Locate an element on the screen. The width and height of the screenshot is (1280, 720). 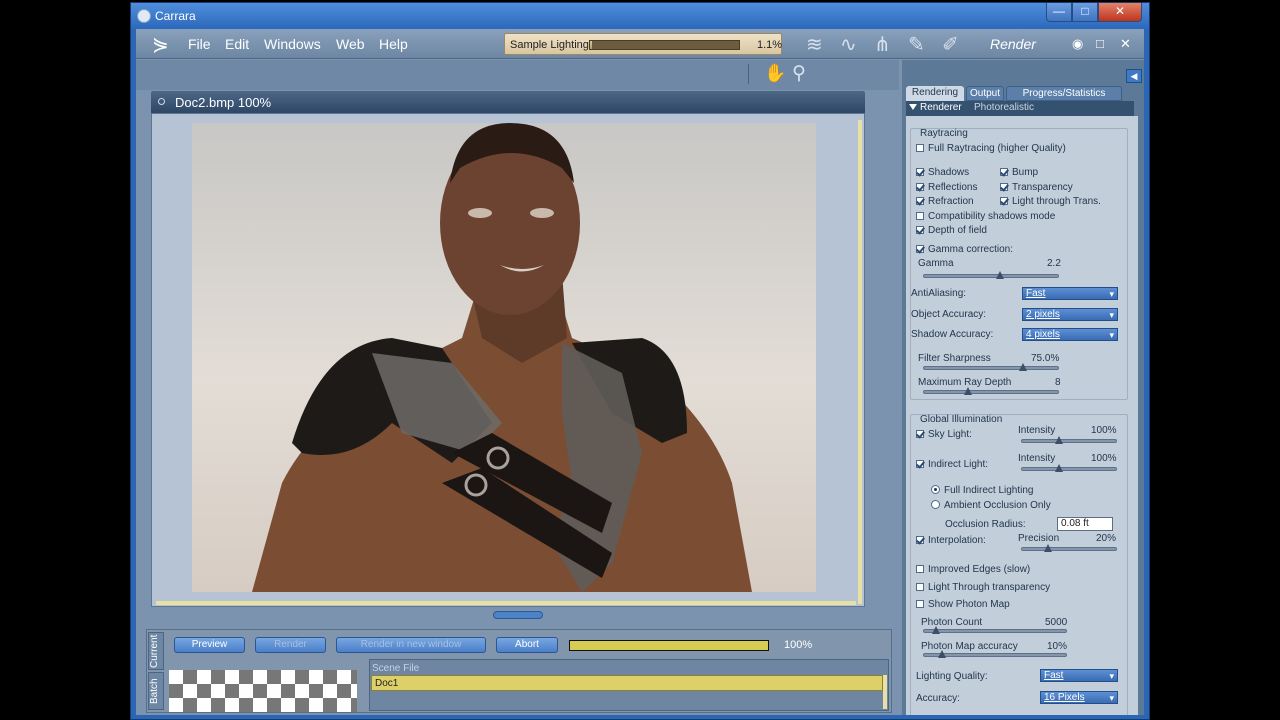
scene-file-row: Doc1 is located at coordinates (627, 683).